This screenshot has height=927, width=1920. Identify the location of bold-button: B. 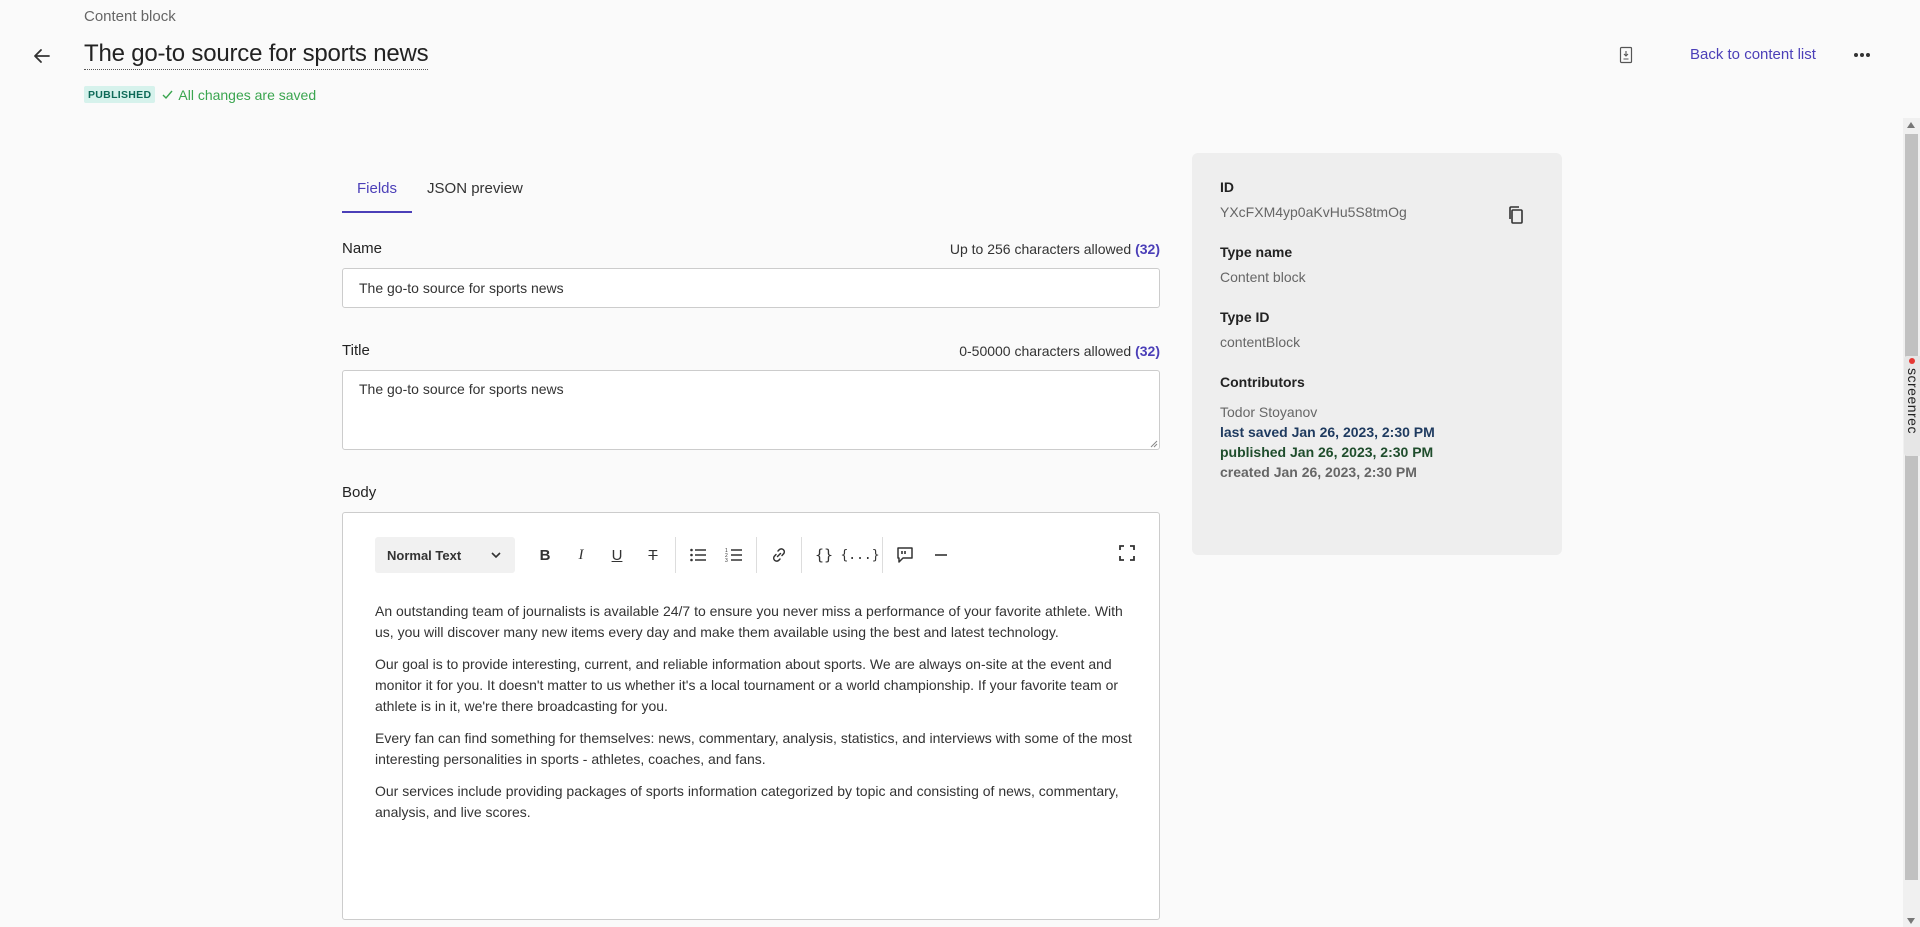
(545, 555).